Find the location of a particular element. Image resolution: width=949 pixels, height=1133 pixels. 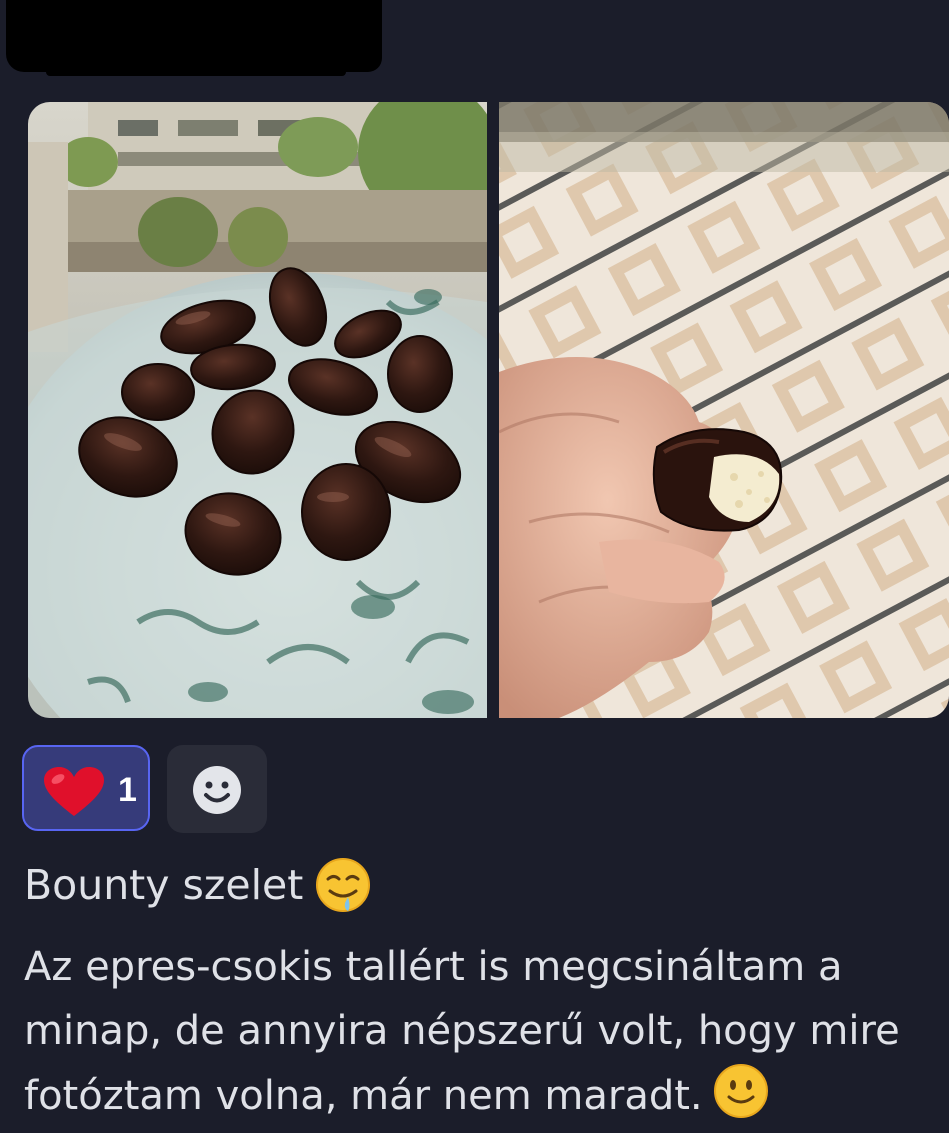

message-title-text: Bounty szelet is located at coordinates (164, 885).